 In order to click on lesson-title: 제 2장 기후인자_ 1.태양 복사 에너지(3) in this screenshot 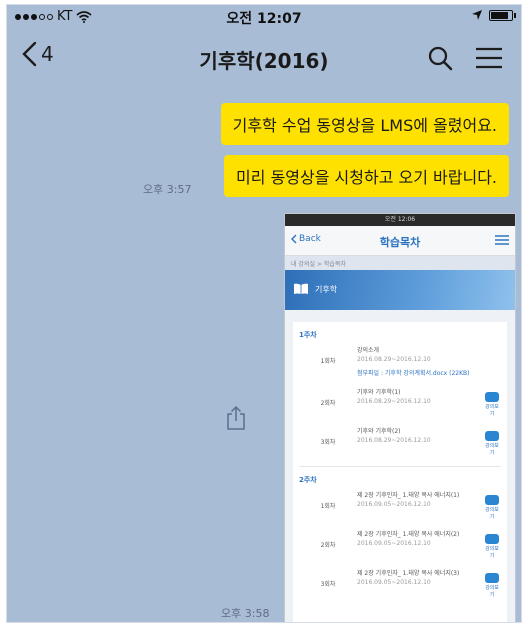, I will do `click(408, 573)`.